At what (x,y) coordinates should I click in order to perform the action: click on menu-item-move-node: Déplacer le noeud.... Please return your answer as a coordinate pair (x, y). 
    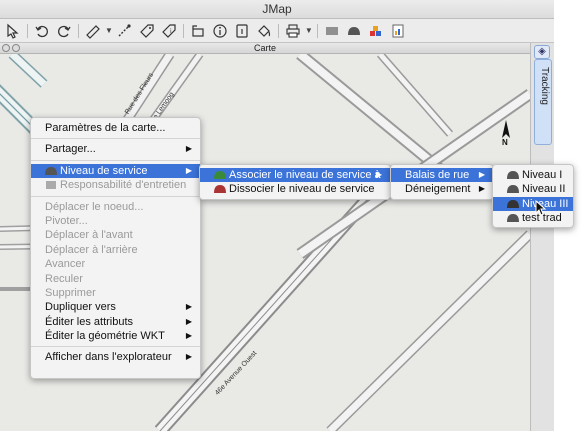
    Looking at the image, I should click on (115, 207).